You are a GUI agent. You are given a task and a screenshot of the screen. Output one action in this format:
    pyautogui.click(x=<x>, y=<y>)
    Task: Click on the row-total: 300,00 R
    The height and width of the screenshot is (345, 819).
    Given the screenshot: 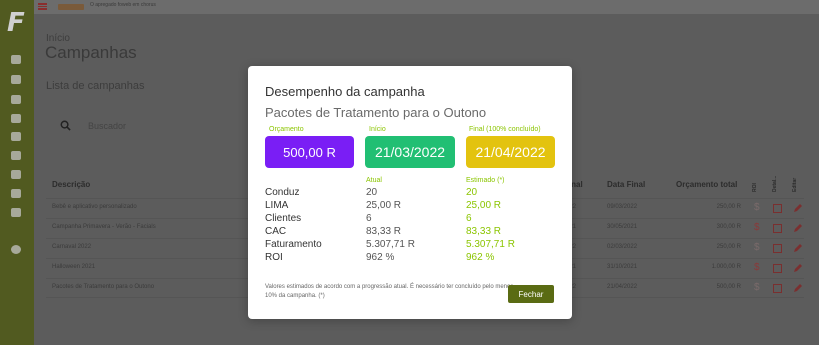 What is the action you would take?
    pyautogui.click(x=728, y=227)
    